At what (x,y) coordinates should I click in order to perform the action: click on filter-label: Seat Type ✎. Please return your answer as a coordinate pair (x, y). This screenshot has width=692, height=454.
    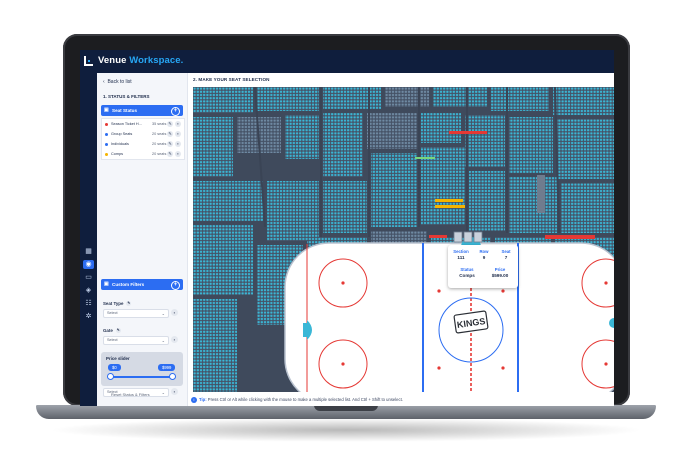
    Looking at the image, I should click on (117, 304).